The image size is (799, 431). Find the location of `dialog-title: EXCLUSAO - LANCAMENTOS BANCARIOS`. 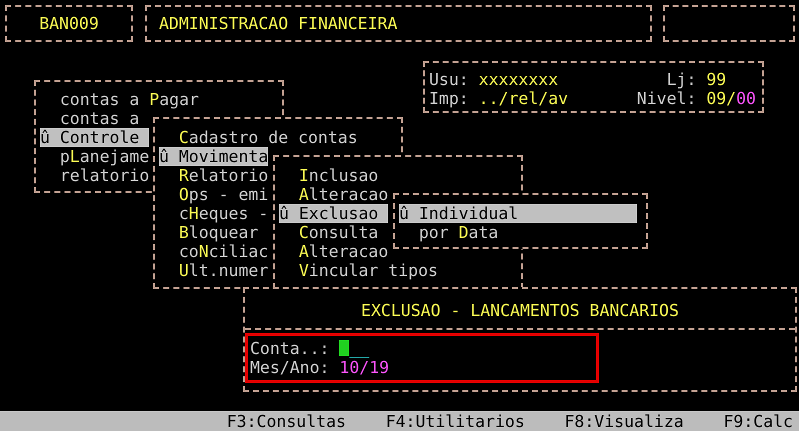

dialog-title: EXCLUSAO - LANCAMENTOS BANCARIOS is located at coordinates (520, 310).